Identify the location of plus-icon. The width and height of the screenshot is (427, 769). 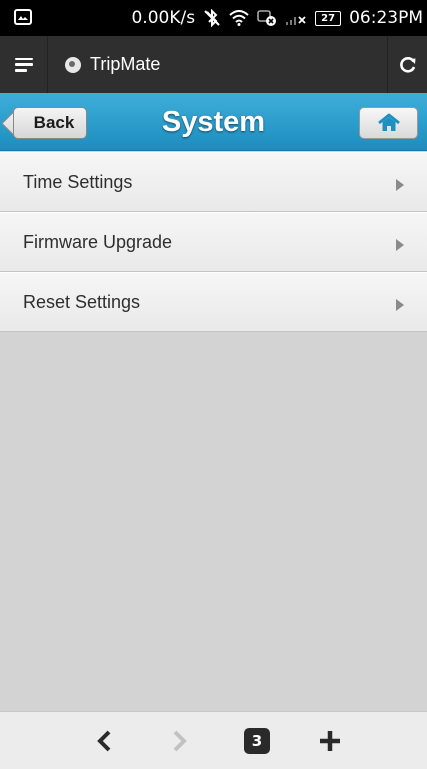
(330, 741).